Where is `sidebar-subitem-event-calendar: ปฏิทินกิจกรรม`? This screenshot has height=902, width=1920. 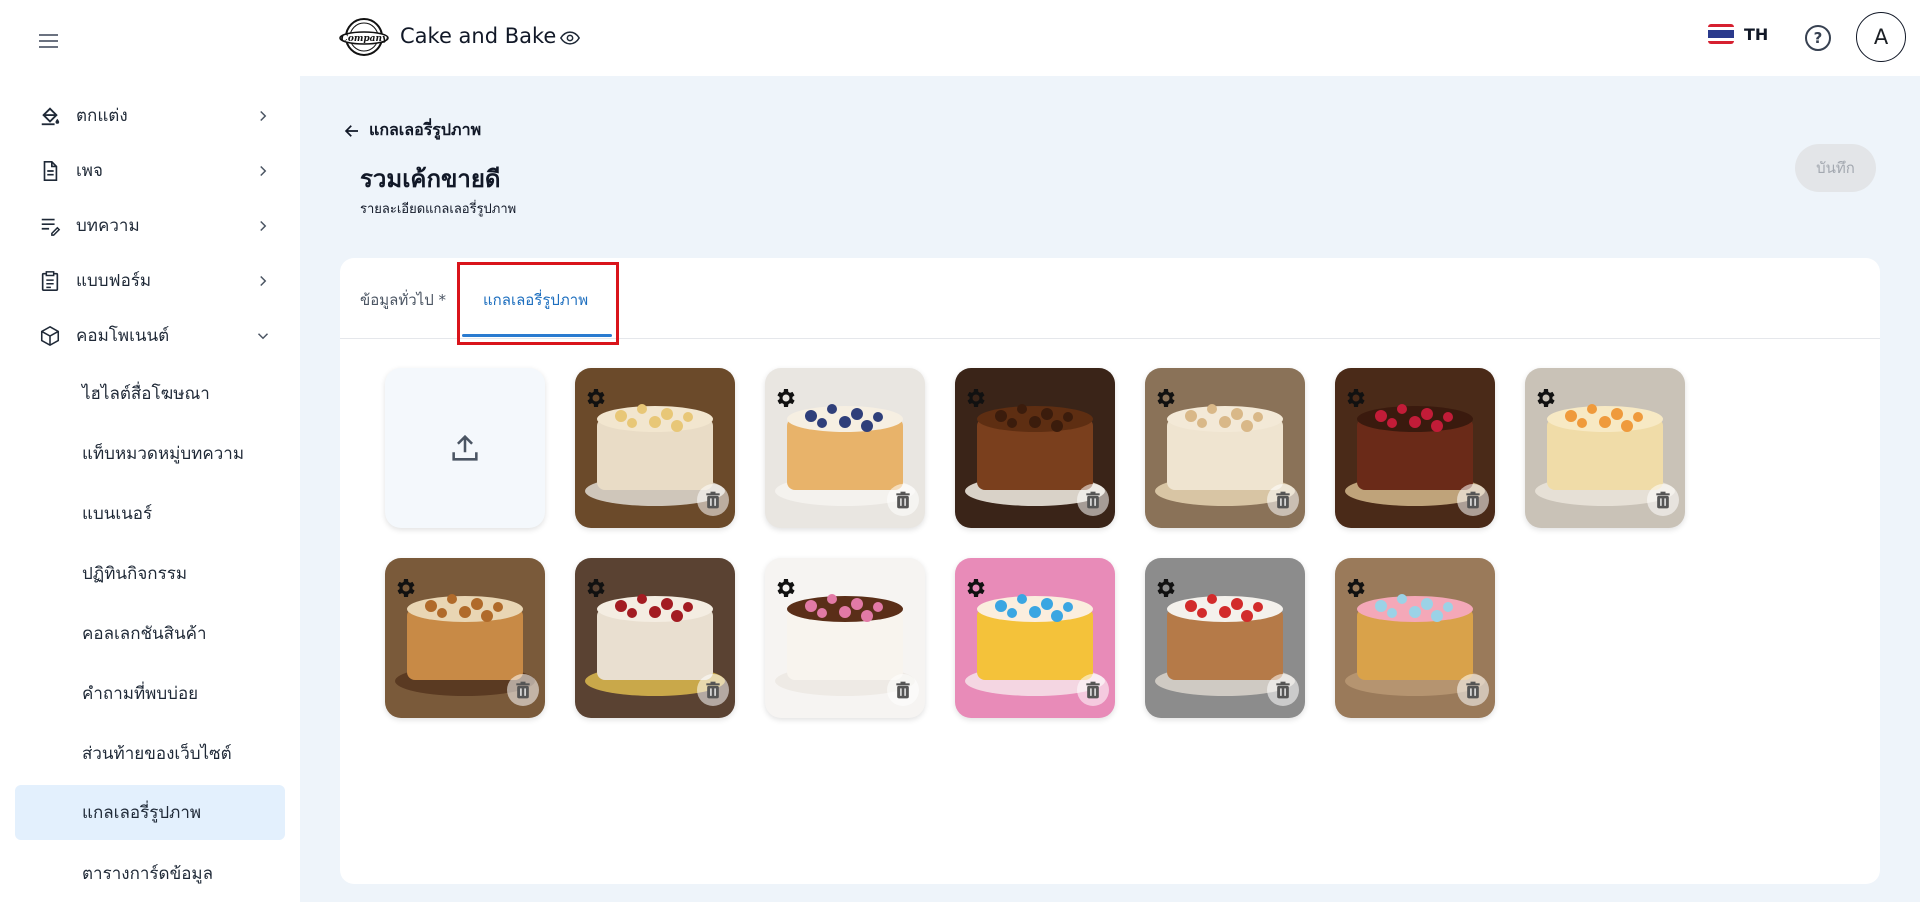
sidebar-subitem-event-calendar: ปฏิทินกิจกรรม is located at coordinates (150, 573).